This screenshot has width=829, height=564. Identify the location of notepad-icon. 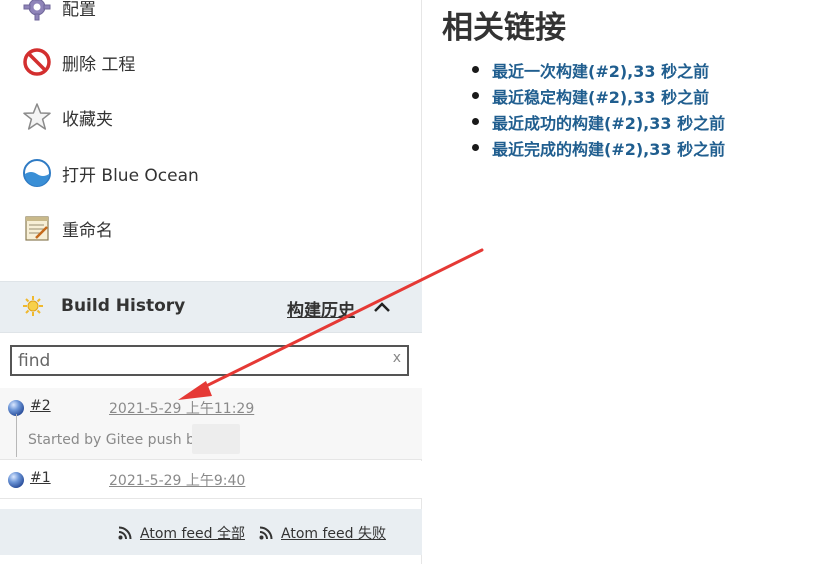
(37, 228).